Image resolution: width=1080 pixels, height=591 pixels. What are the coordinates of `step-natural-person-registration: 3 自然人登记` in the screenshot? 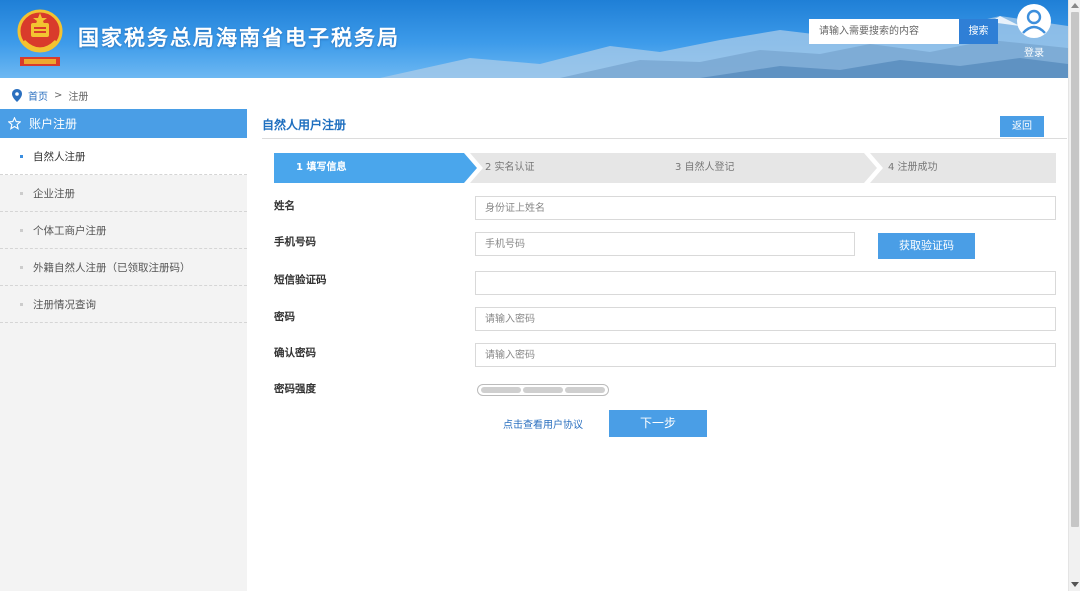 It's located at (768, 168).